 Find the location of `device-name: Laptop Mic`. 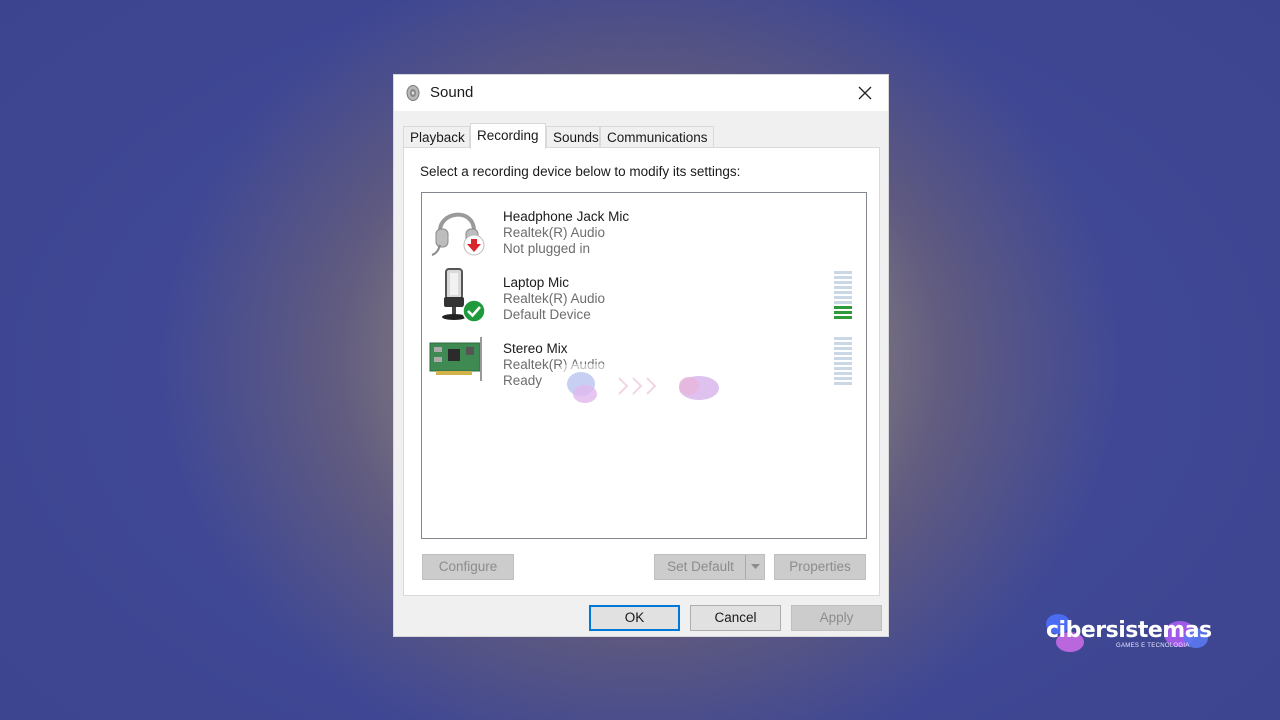

device-name: Laptop Mic is located at coordinates (536, 282).